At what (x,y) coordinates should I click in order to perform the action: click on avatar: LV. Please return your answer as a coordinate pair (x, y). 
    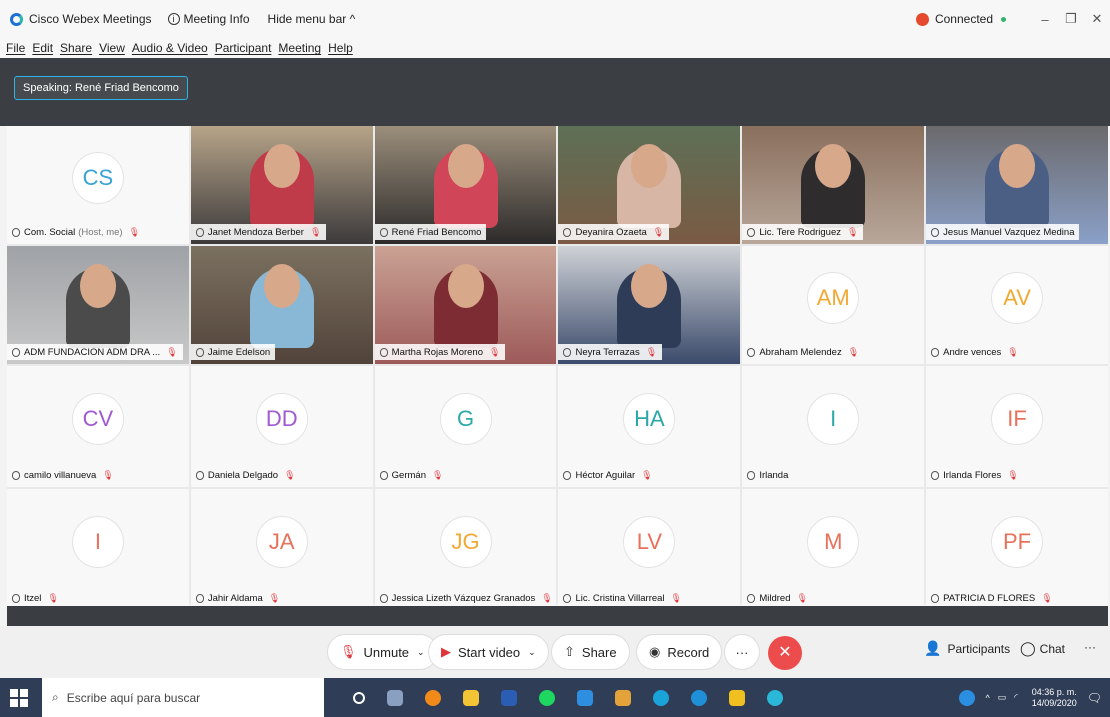
    Looking at the image, I should click on (649, 542).